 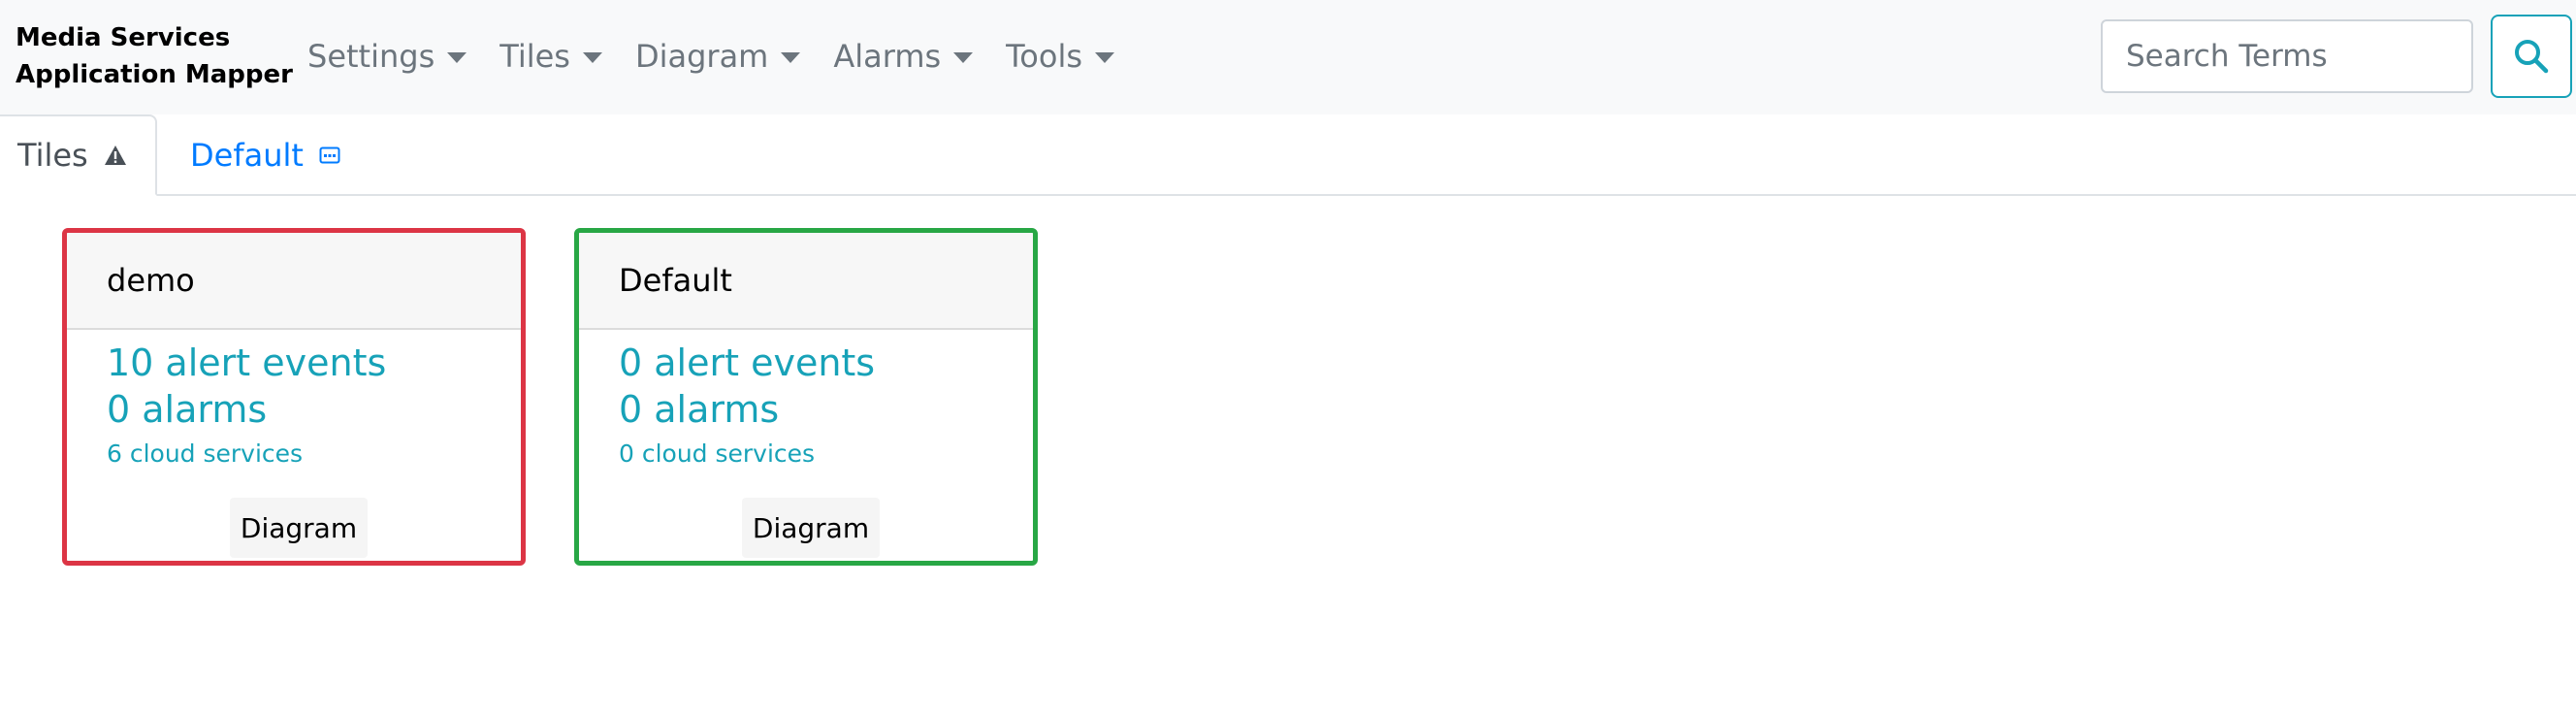 I want to click on warning-icon, so click(x=115, y=155).